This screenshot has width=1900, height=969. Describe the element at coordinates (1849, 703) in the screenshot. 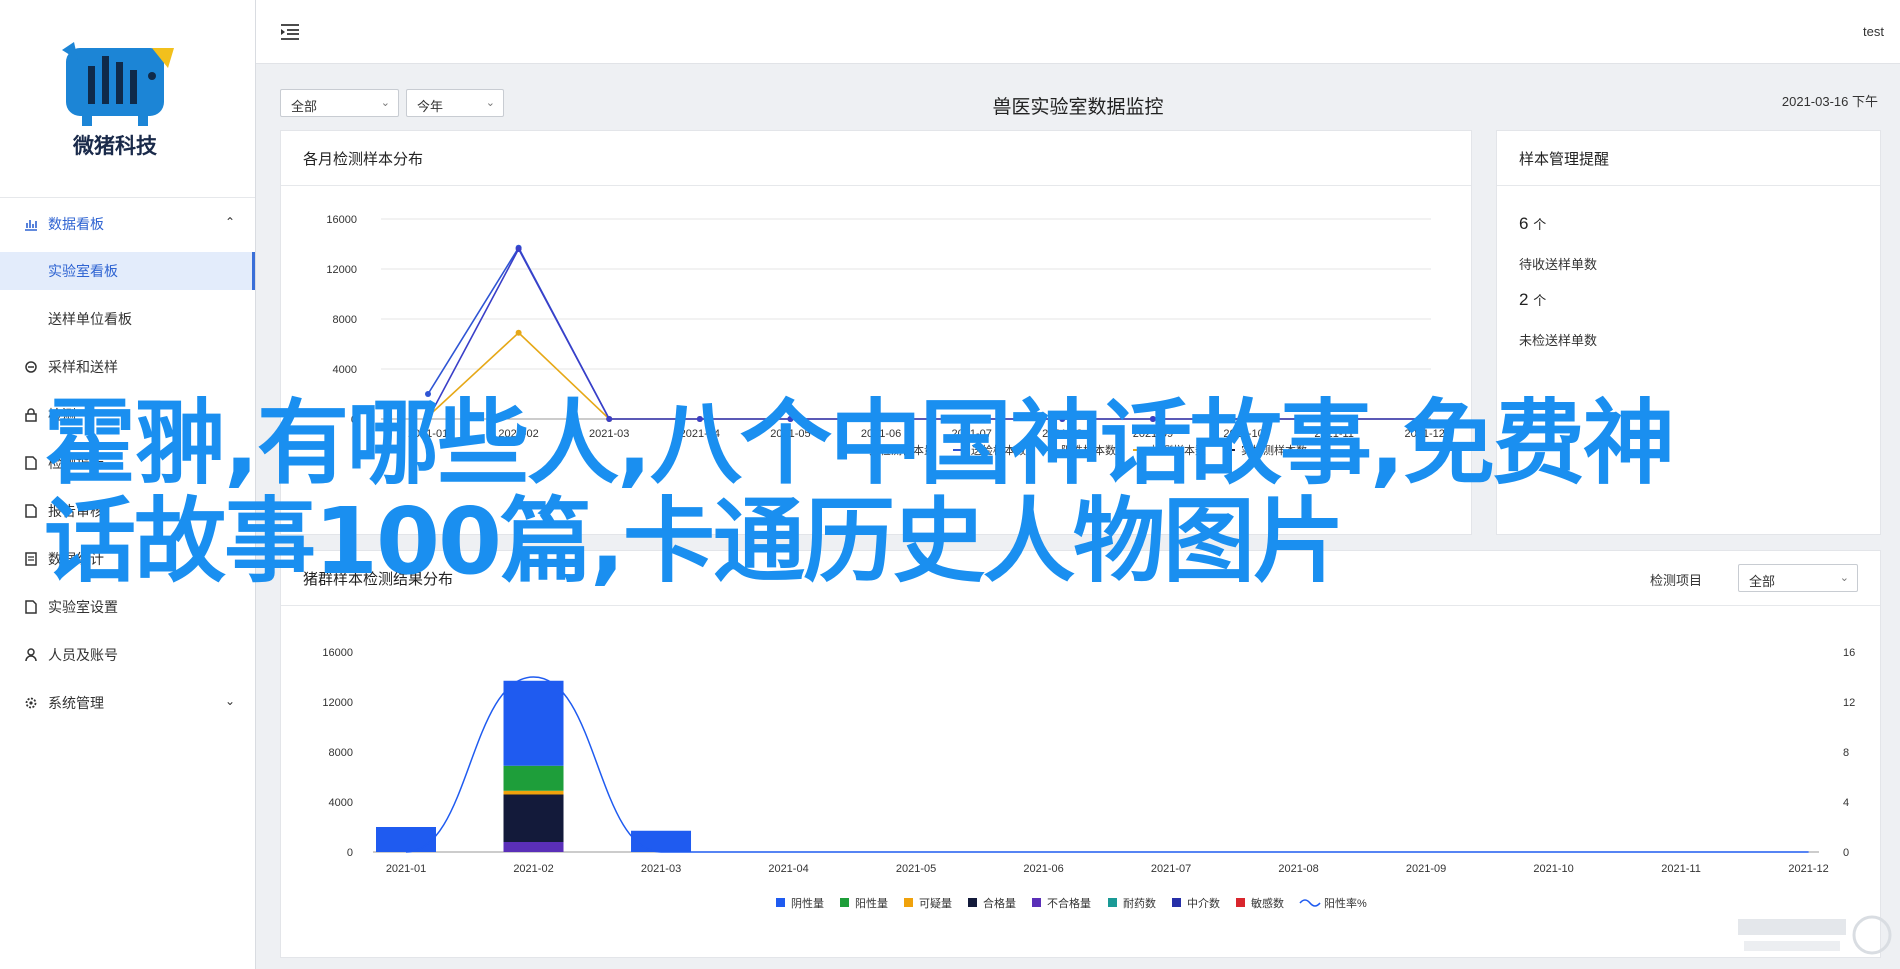

I see `y2-tick-label: 12` at that location.